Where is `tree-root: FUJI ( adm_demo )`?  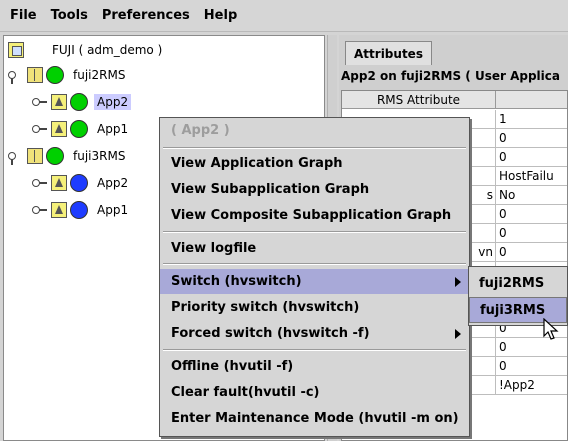 tree-root: FUJI ( adm_demo ) is located at coordinates (86, 50).